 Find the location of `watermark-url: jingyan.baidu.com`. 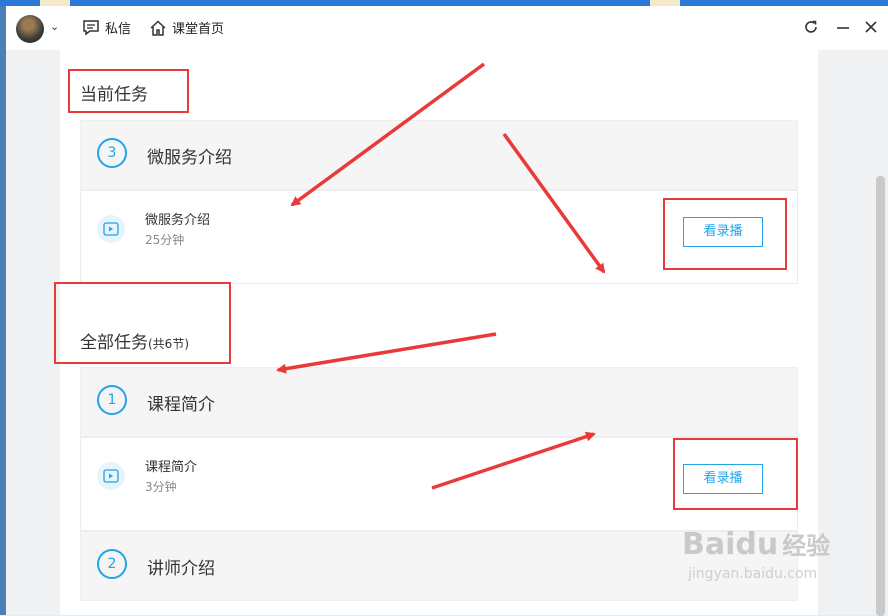

watermark-url: jingyan.baidu.com is located at coordinates (753, 574).